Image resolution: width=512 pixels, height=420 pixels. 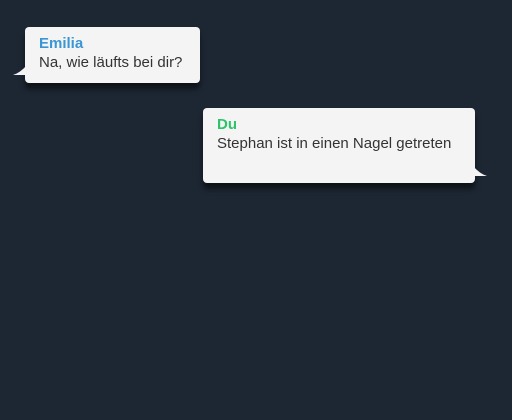 I want to click on message-text: Na, wie läufts bei dir?, so click(x=111, y=62).